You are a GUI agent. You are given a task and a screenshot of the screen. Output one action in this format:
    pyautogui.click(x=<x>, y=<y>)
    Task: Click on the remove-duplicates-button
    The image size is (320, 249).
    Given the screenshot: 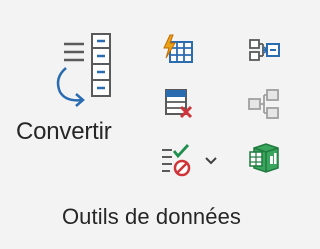 What is the action you would take?
    pyautogui.click(x=178, y=104)
    